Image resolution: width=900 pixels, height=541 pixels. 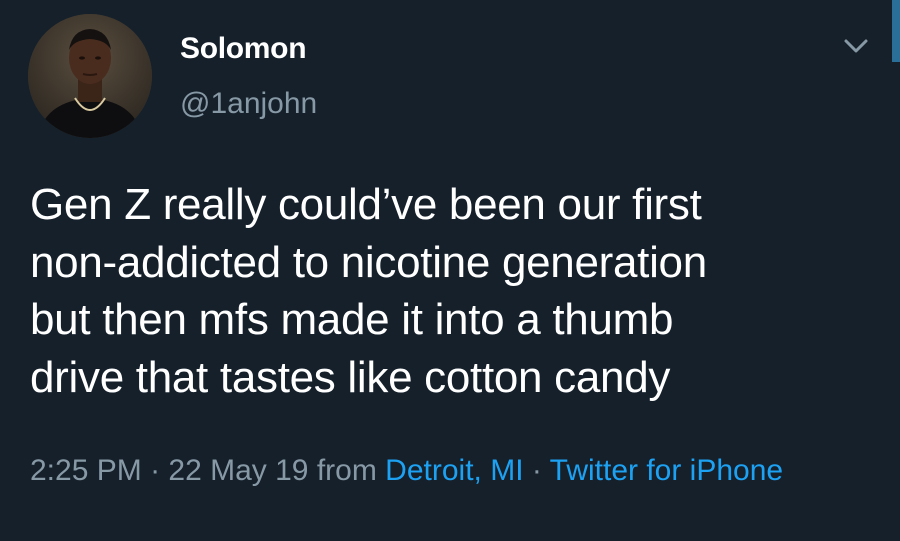 What do you see at coordinates (238, 470) in the screenshot?
I see `tweet-date: 22 May 19` at bounding box center [238, 470].